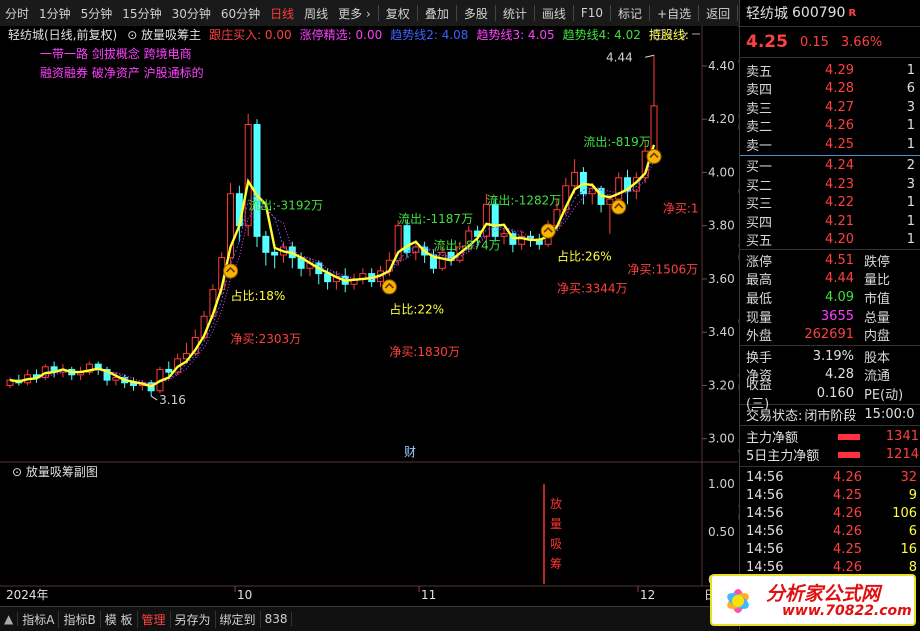 The image size is (920, 631). What do you see at coordinates (154, 619) in the screenshot?
I see `indicator-tab-3: 管理` at bounding box center [154, 619].